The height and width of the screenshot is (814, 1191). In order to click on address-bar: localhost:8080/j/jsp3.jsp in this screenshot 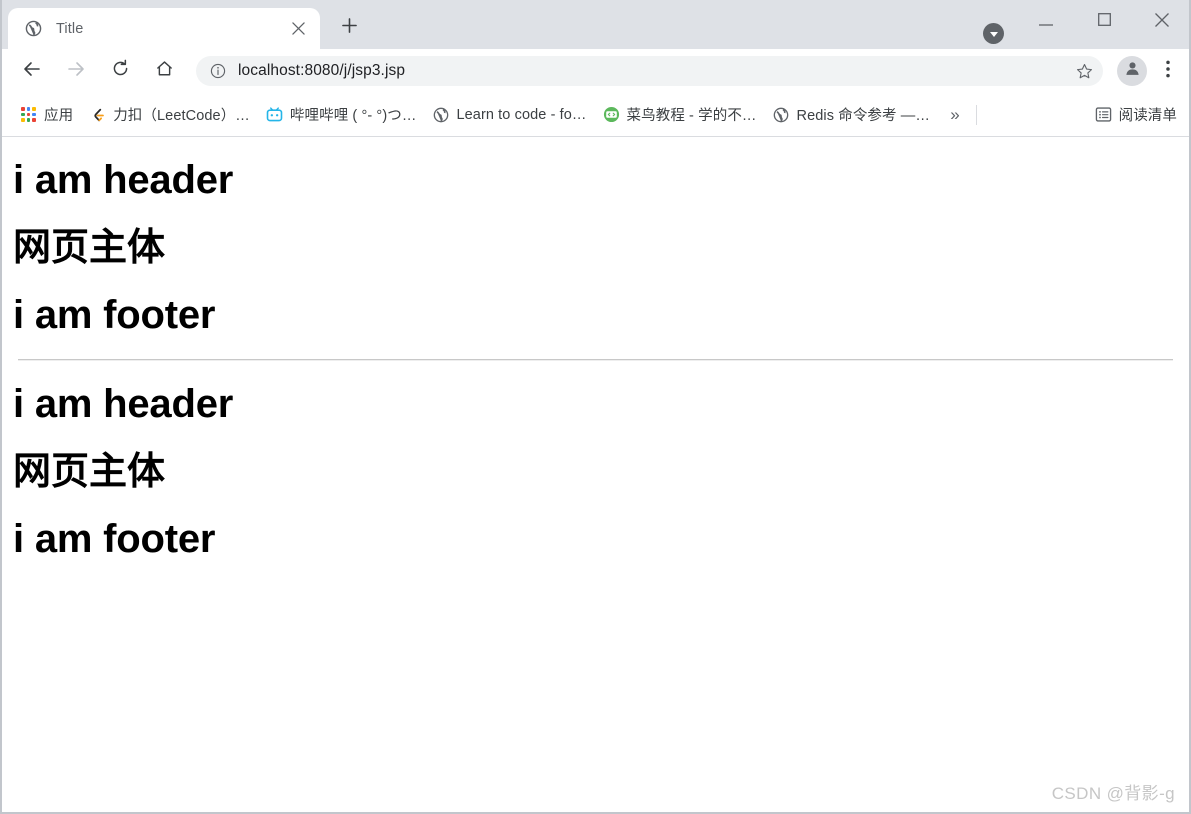, I will do `click(649, 71)`.